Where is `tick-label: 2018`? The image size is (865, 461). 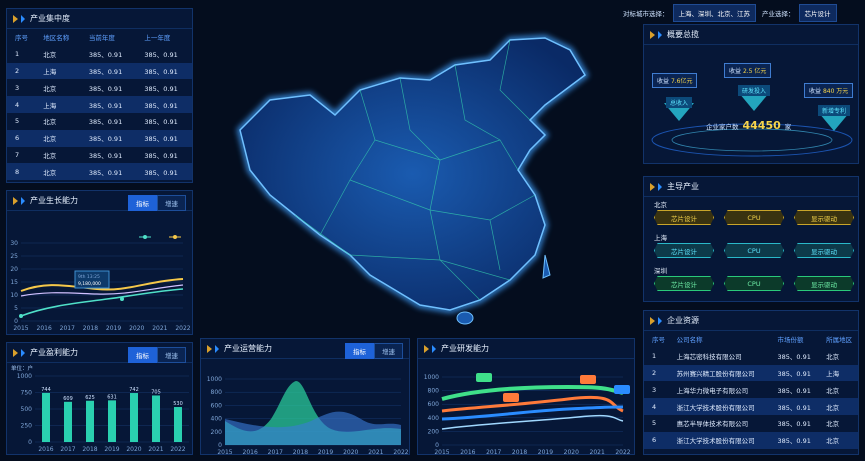
tick-label: 2018 is located at coordinates (90, 328).